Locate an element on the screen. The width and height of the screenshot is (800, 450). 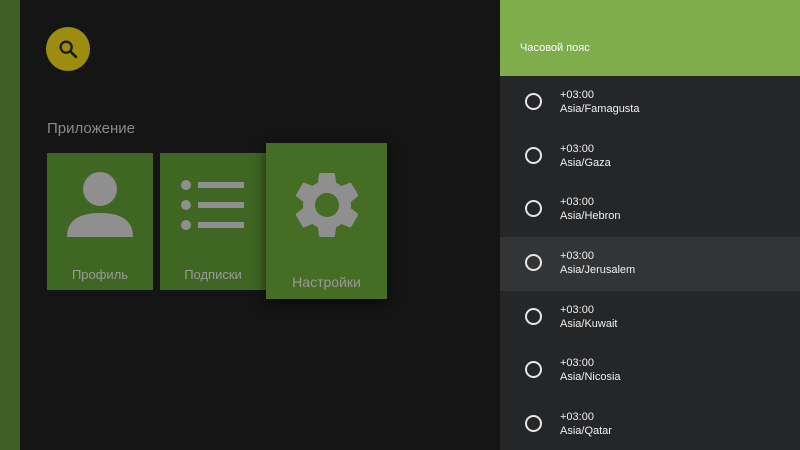
panel-header: Часовой пояс is located at coordinates (650, 38).